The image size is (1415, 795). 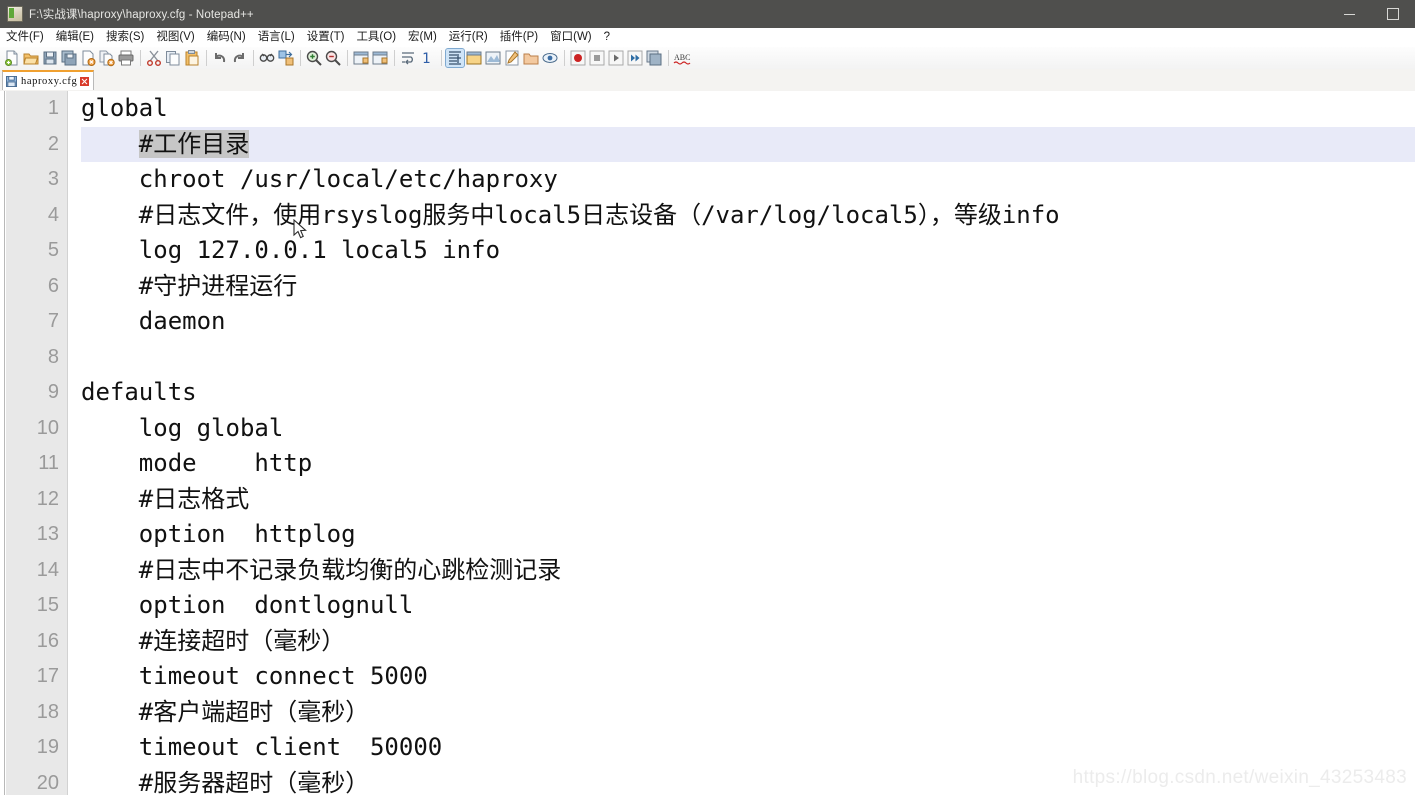 What do you see at coordinates (53, 143) in the screenshot?
I see `line-number: 2` at bounding box center [53, 143].